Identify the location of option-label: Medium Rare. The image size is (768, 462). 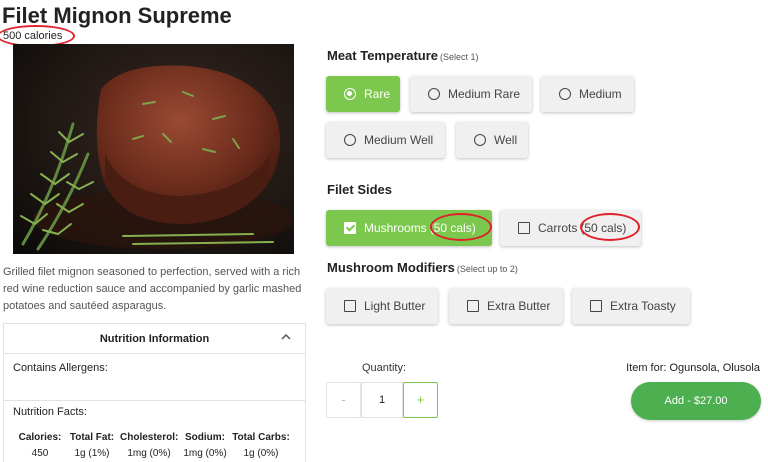
(484, 94).